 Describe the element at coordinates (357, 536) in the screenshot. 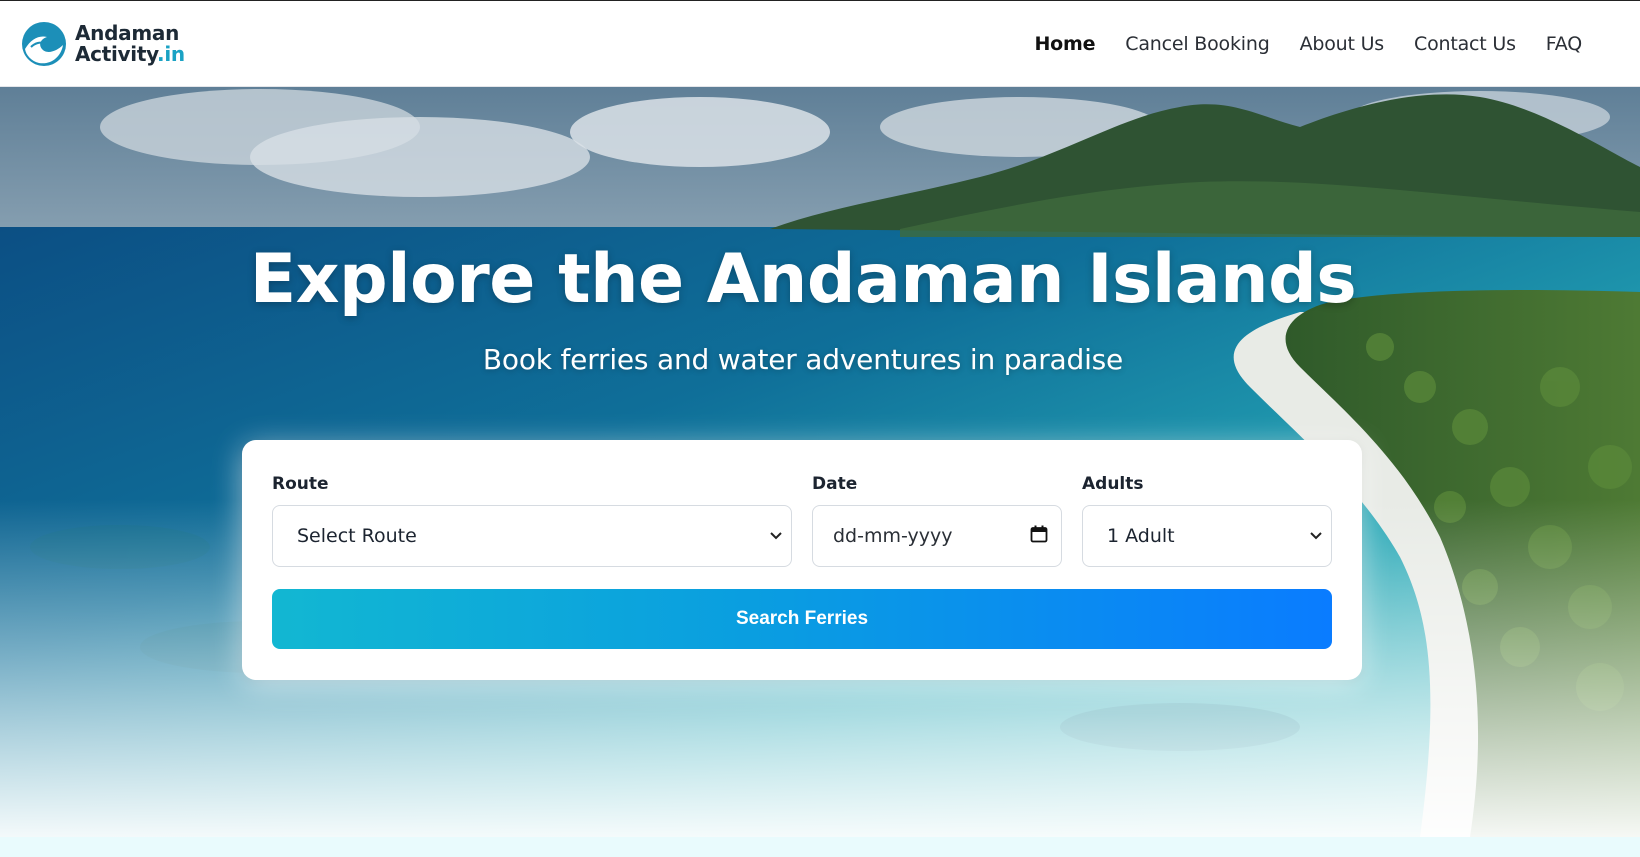

I see `route-select-value: Select Route` at that location.